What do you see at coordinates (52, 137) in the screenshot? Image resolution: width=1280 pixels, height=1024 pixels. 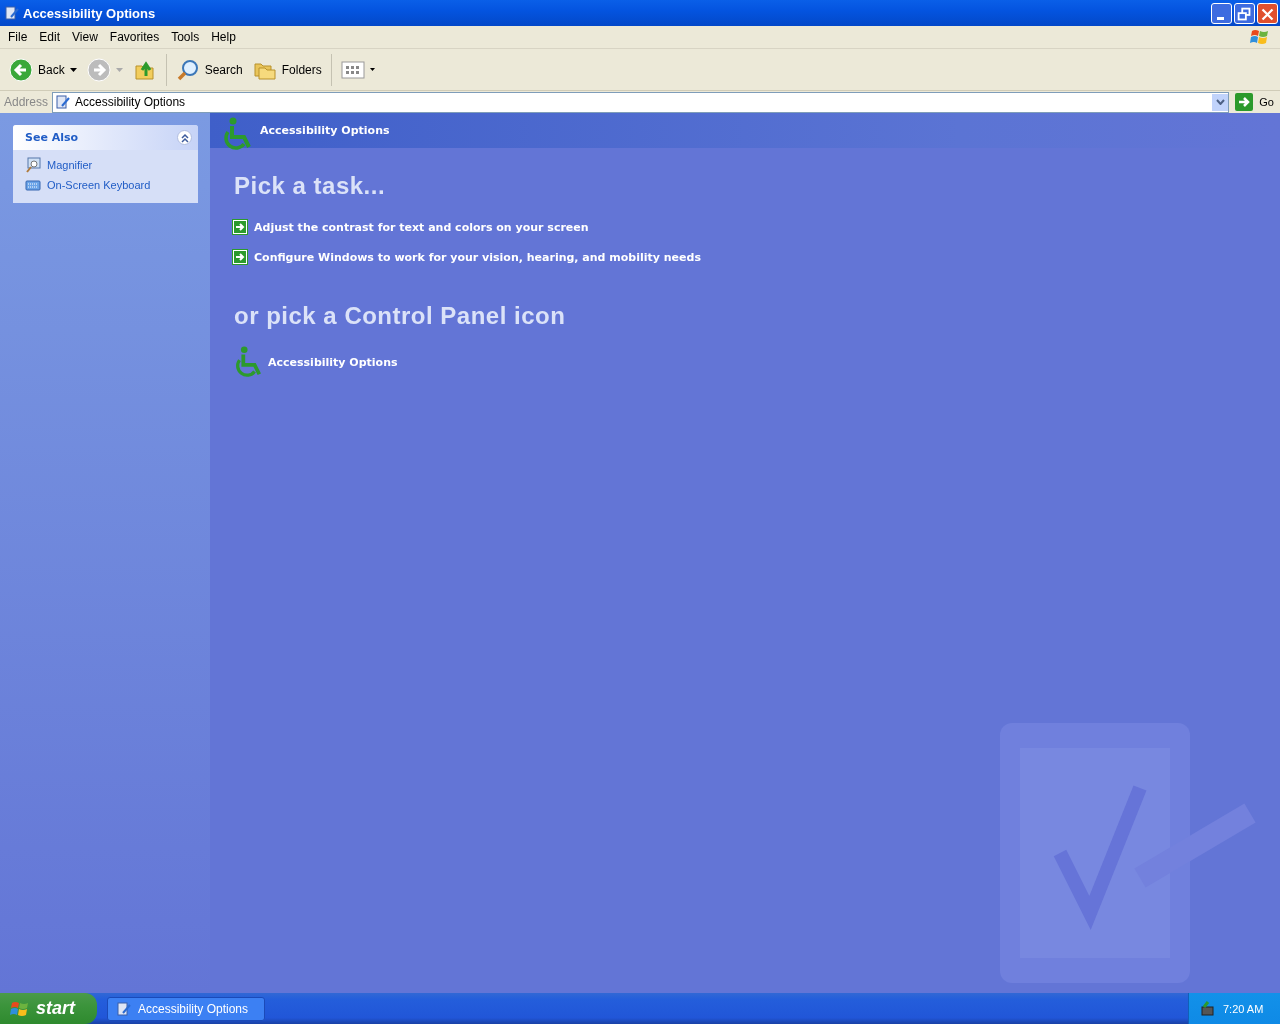 I see `panel-title: See Also` at bounding box center [52, 137].